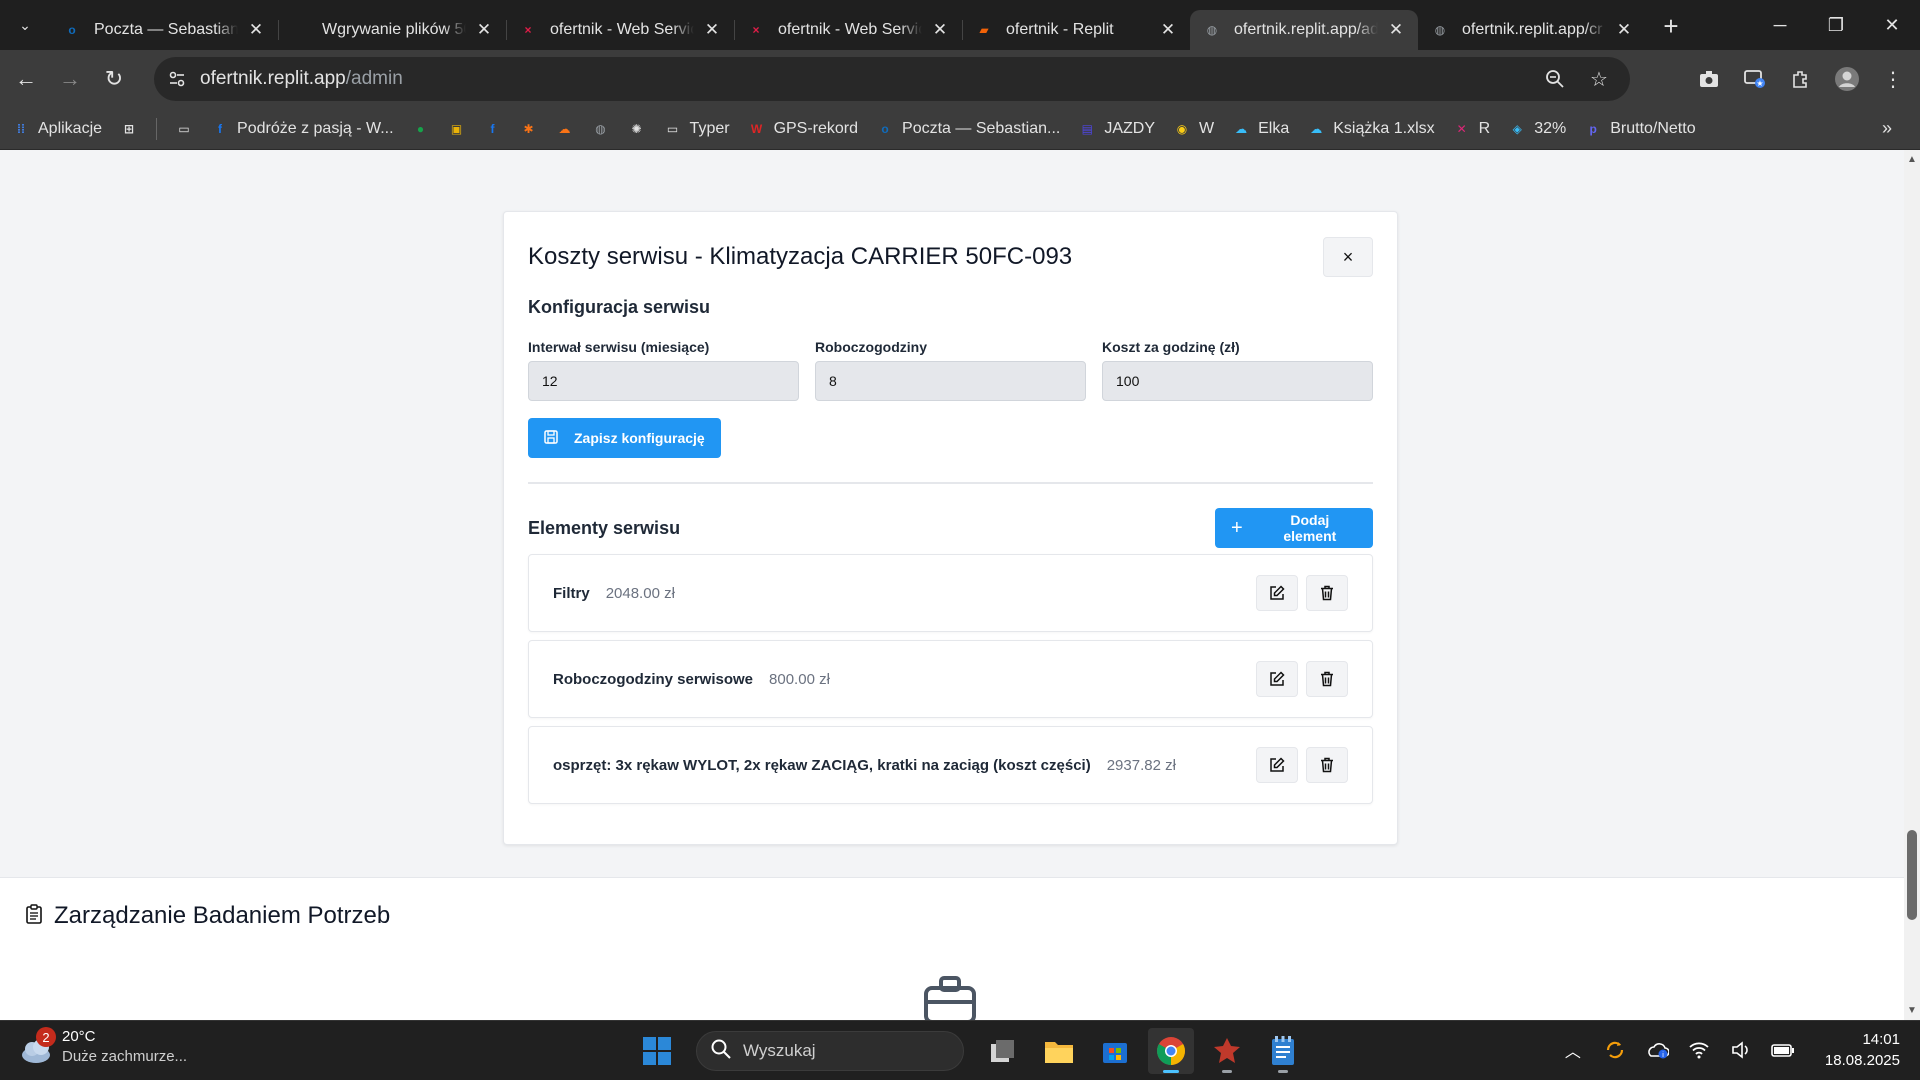 The width and height of the screenshot is (1920, 1080). Describe the element at coordinates (952, 948) in the screenshot. I see `needs-assessment-panel: Zarządzanie Badaniem Potrzeb` at that location.